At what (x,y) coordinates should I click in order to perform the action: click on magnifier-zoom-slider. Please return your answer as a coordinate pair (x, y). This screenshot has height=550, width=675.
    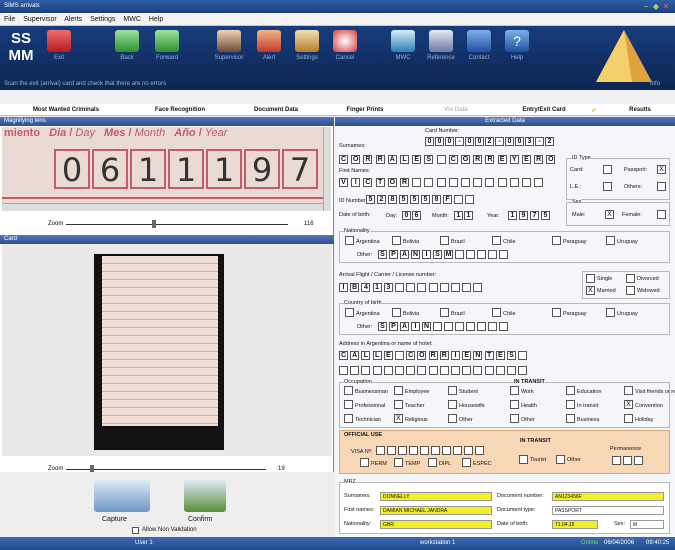
    Looking at the image, I should click on (177, 224).